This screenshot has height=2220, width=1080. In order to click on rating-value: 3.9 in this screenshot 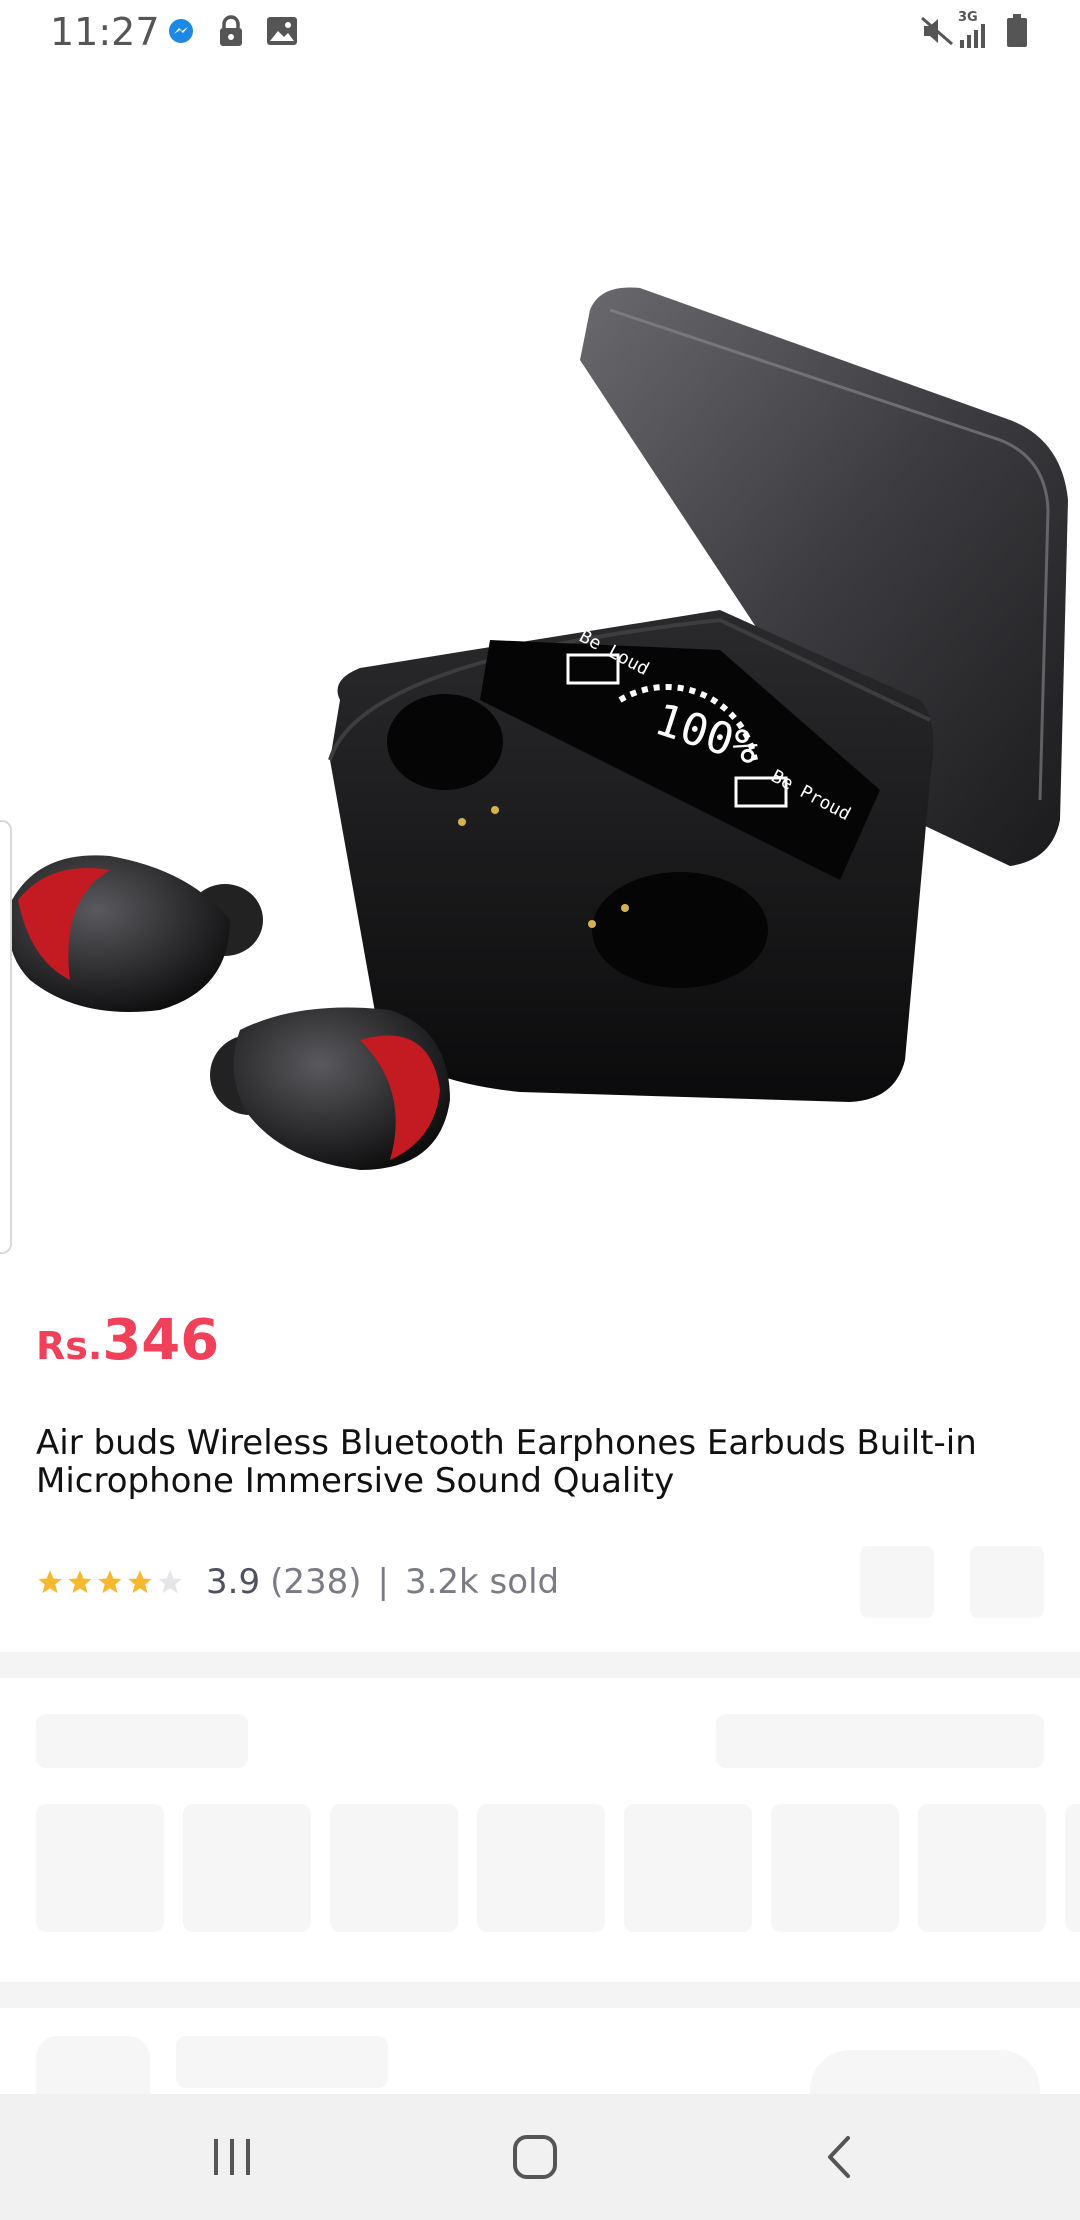, I will do `click(233, 1582)`.